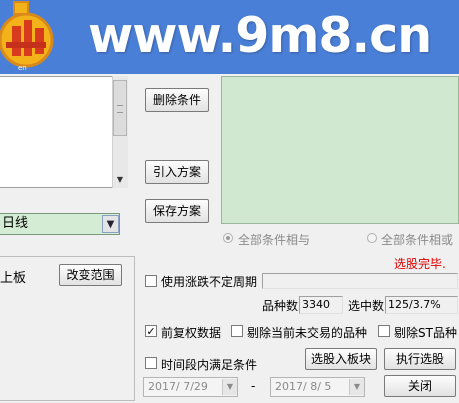  Describe the element at coordinates (209, 282) in the screenshot. I see `variable-period-label: 使用涨跌不定周期` at that location.